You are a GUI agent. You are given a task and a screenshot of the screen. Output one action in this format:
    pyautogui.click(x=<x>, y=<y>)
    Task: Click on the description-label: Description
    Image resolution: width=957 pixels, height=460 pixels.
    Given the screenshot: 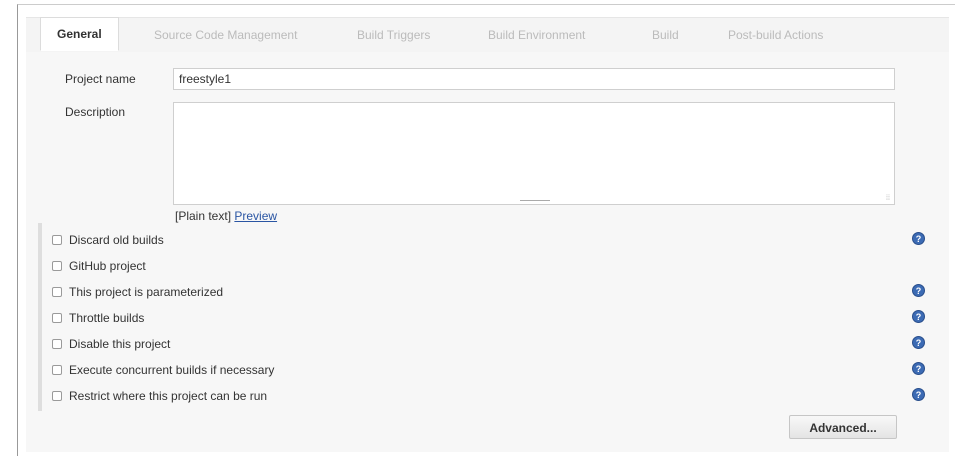 What is the action you would take?
    pyautogui.click(x=95, y=112)
    